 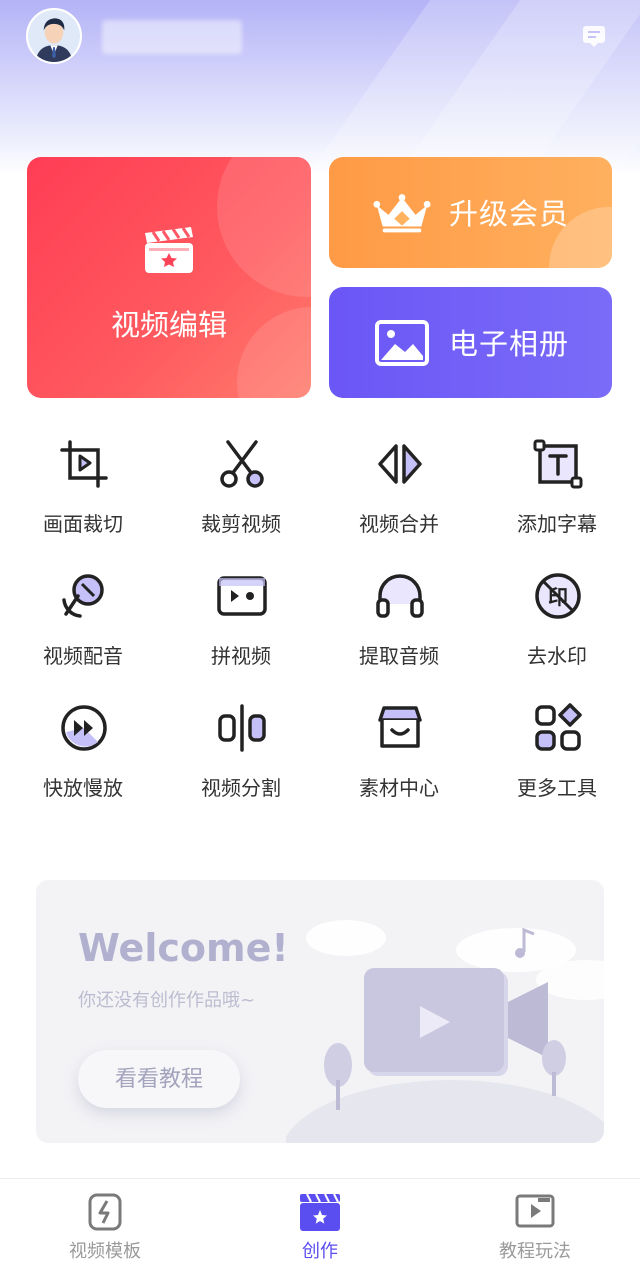 I want to click on fast-forward-icon, so click(x=84, y=728).